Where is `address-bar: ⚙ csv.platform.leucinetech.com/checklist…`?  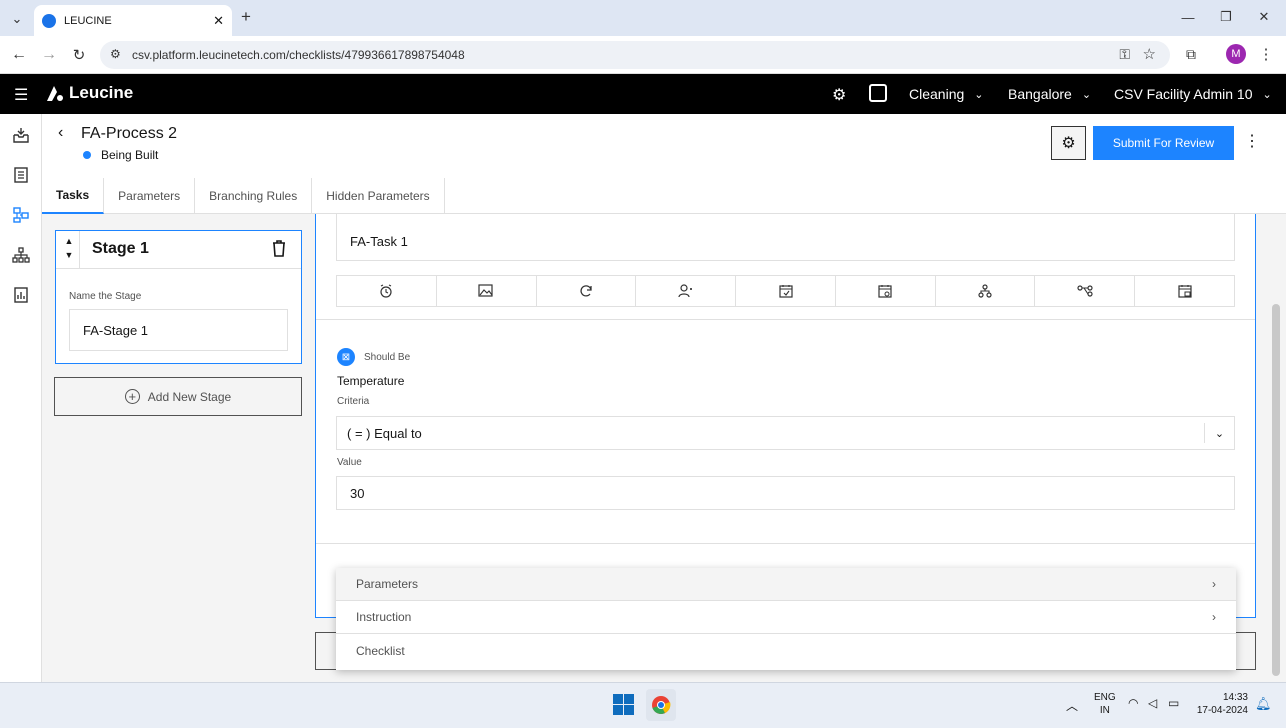
address-bar: ⚙ csv.platform.leucinetech.com/checklist… is located at coordinates (635, 55).